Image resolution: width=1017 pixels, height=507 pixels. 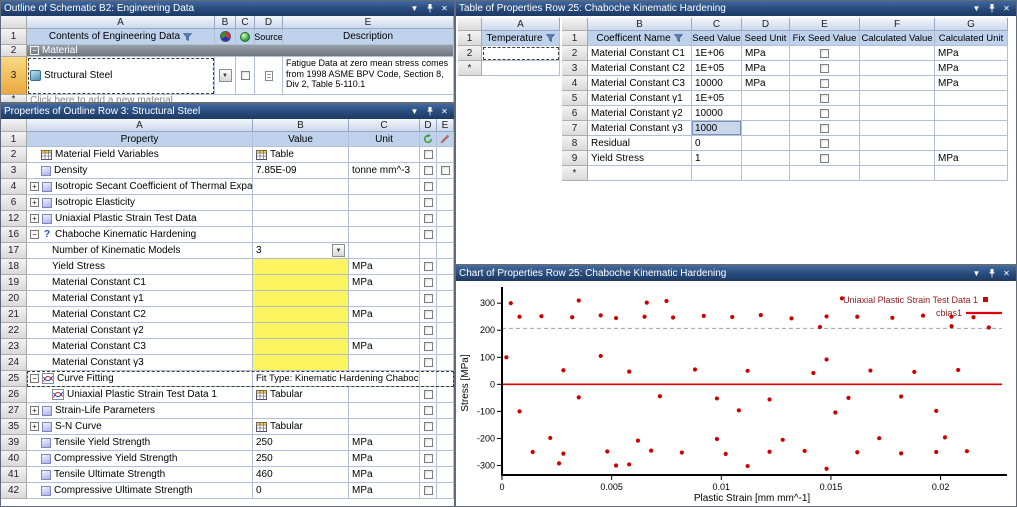 What do you see at coordinates (521, 68) in the screenshot?
I see `temperature-add-cell` at bounding box center [521, 68].